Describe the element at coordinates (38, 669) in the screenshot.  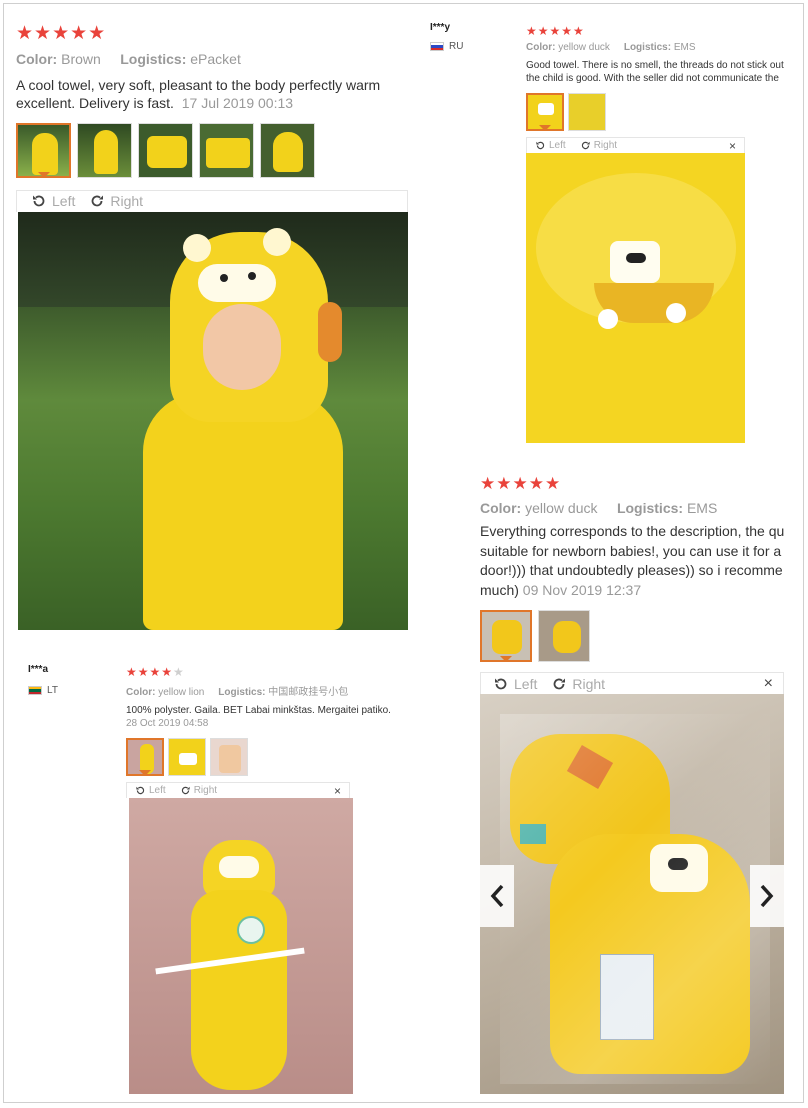
I see `reviewer-name: I***a` at that location.